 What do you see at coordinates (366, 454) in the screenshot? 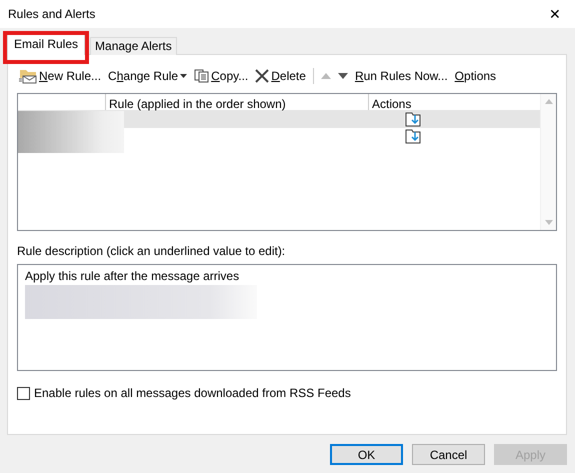
I see `dialog-button: OK` at bounding box center [366, 454].